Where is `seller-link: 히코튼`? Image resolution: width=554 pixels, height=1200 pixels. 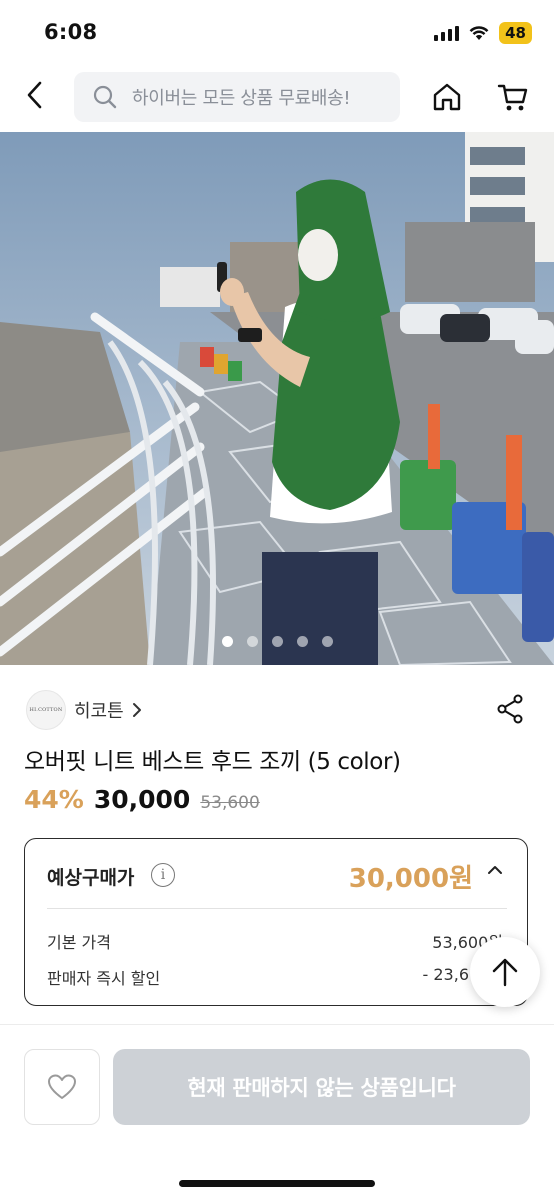
seller-link: 히코튼 is located at coordinates (108, 710).